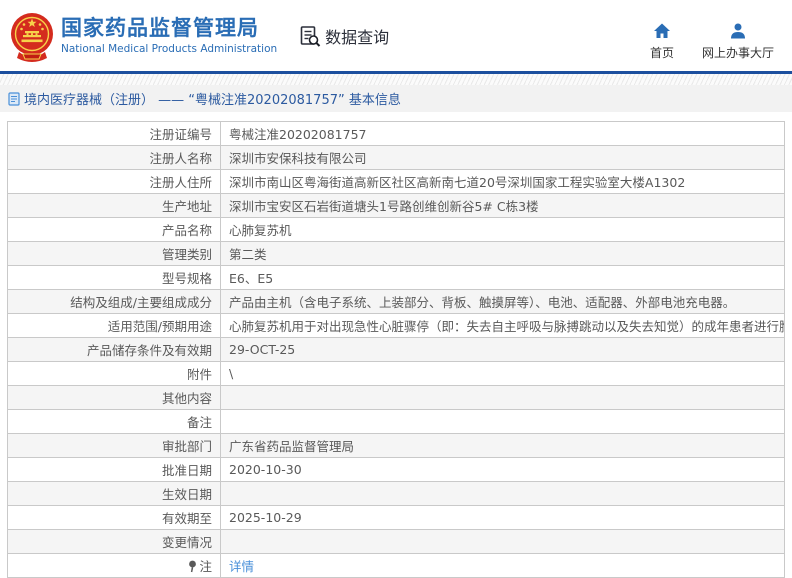 The width and height of the screenshot is (792, 578). I want to click on table-row: 生效日期, so click(396, 493).